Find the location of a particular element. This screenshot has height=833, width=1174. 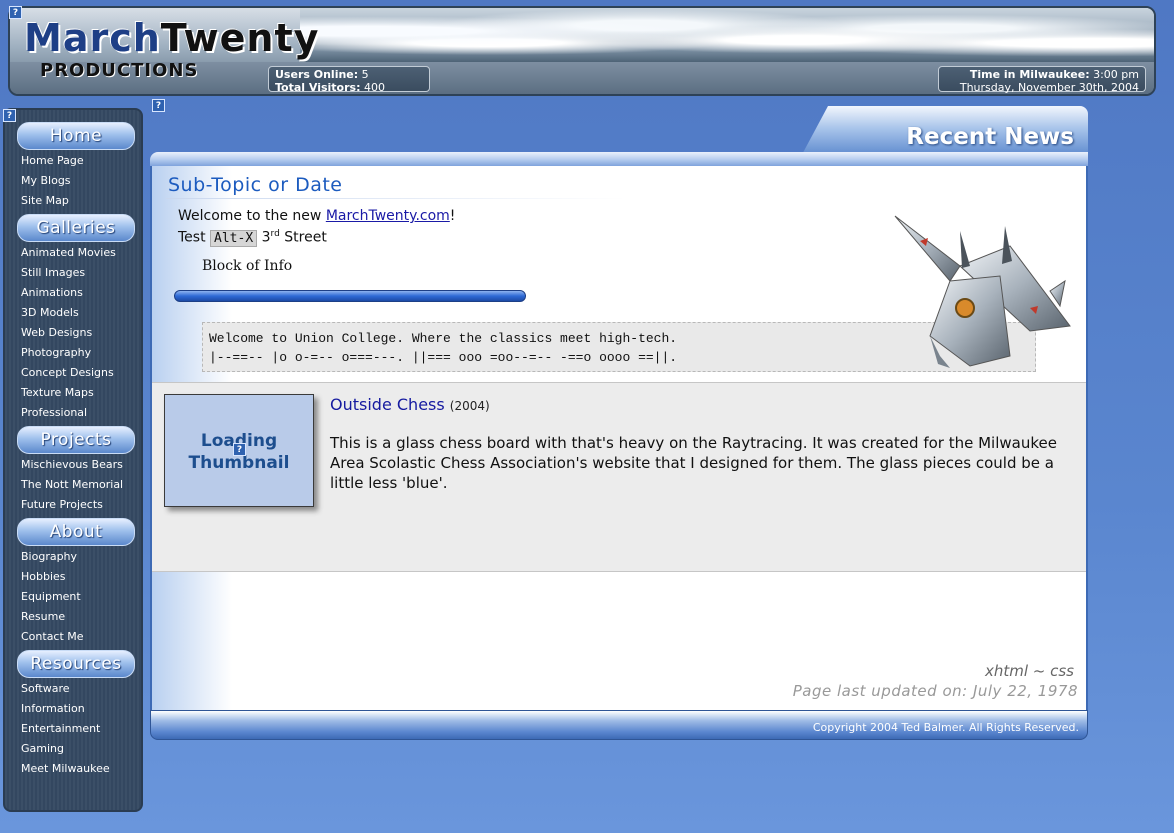

site-logo: MarchTwenty is located at coordinates (171, 38).